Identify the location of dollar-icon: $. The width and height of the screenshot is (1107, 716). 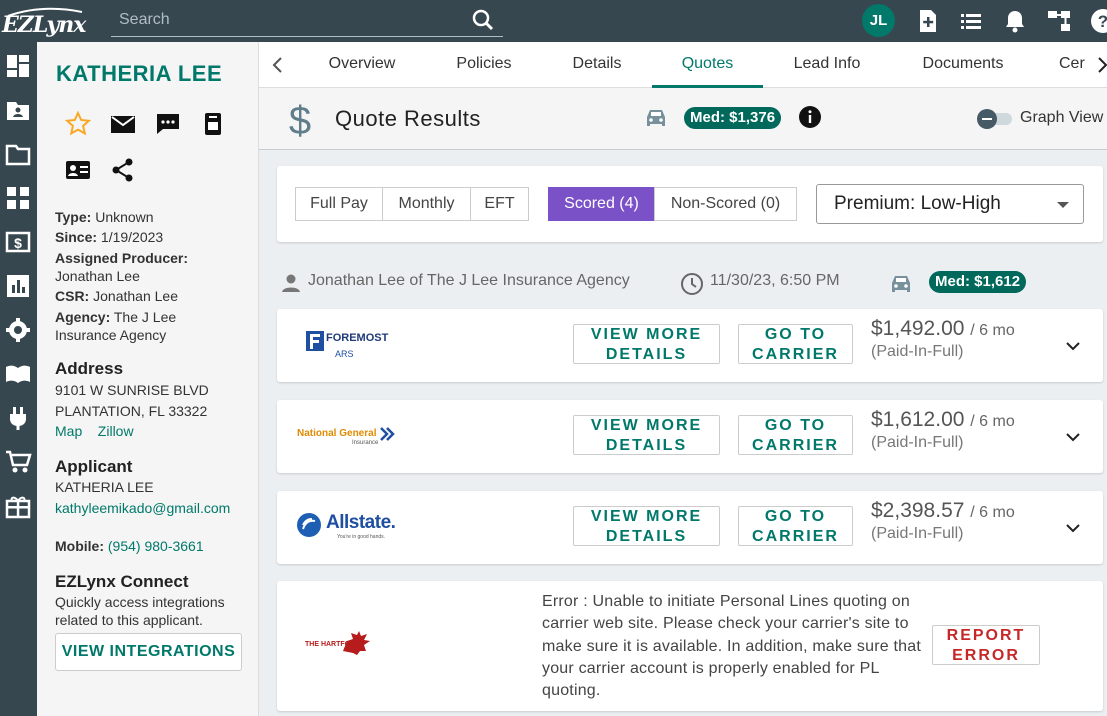
(300, 121).